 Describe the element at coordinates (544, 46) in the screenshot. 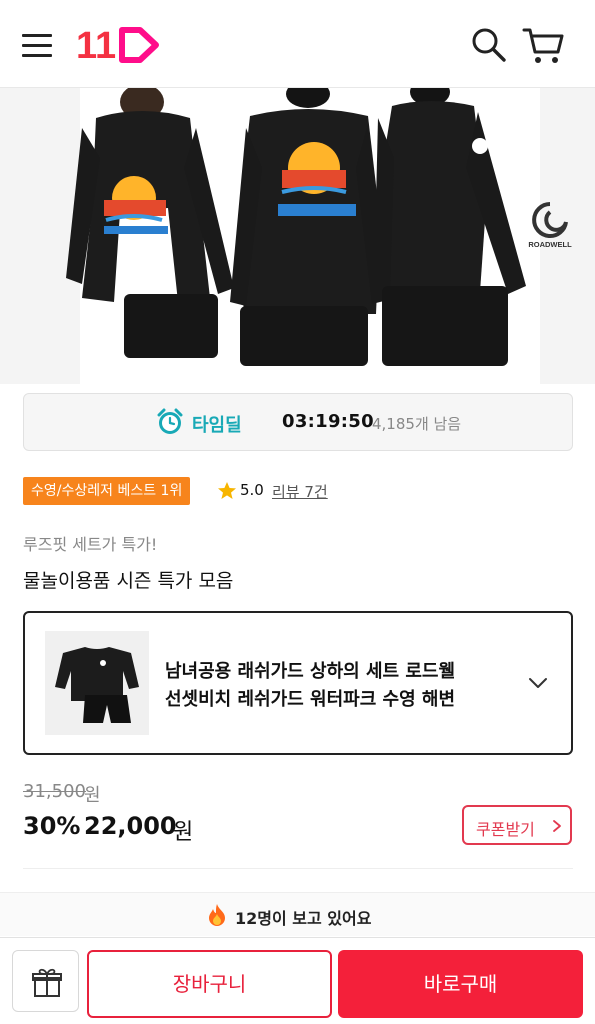

I see `cart-icon` at that location.